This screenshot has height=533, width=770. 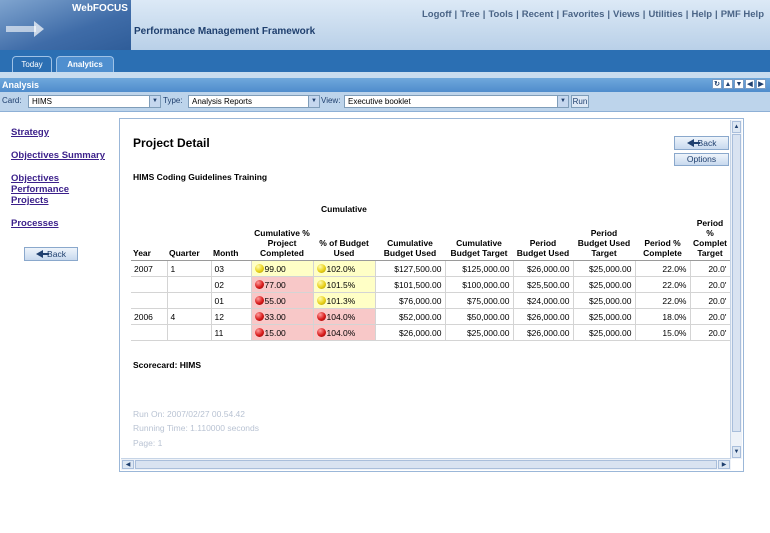 I want to click on cell-year: 2007, so click(x=149, y=268).